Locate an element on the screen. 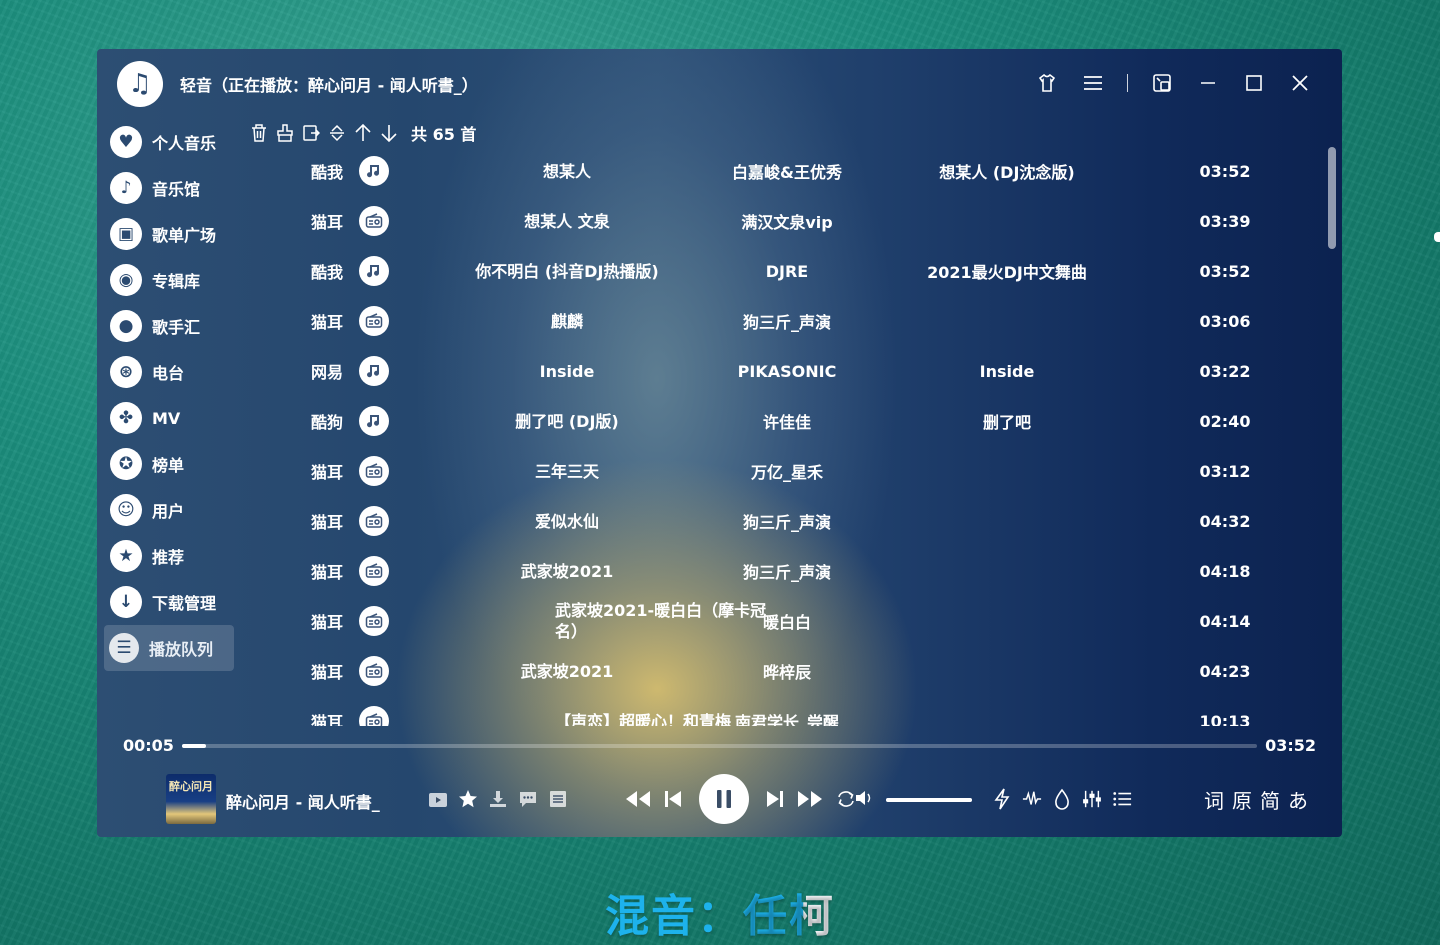 The image size is (1440, 945). volume-fill is located at coordinates (929, 800).